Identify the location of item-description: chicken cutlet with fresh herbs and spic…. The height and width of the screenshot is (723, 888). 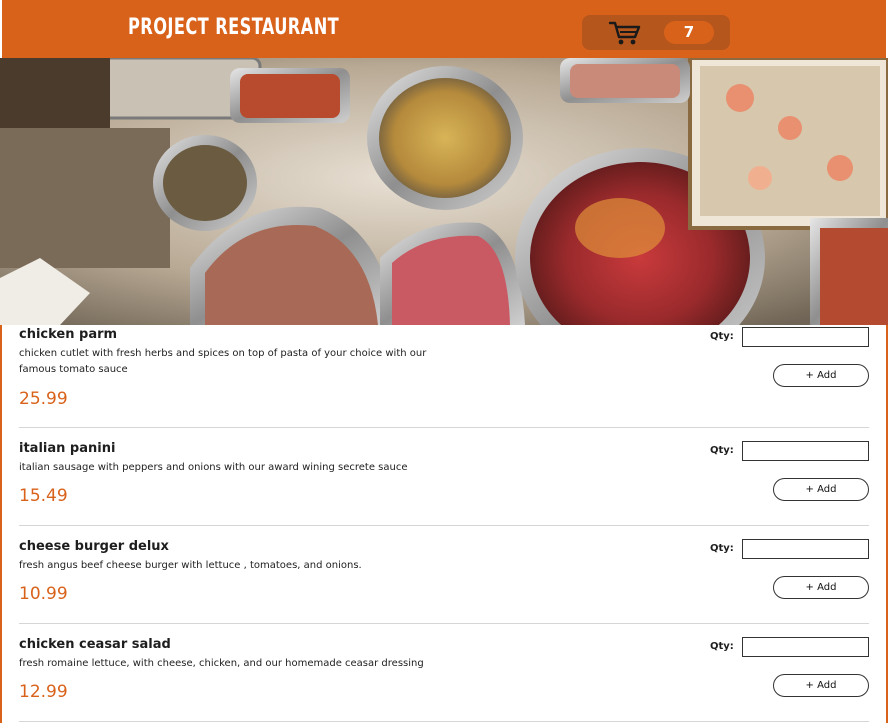
(223, 361).